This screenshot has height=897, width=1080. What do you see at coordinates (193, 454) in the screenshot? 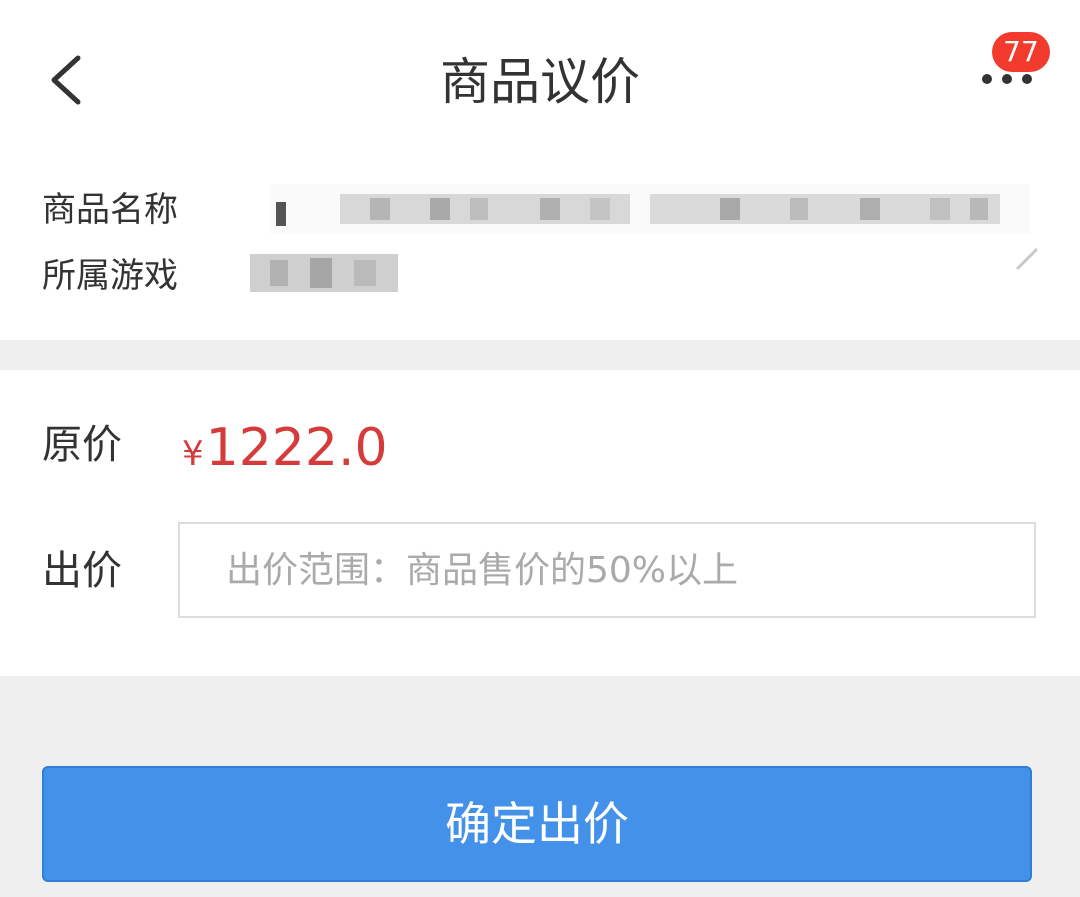
I see `currency-symbol: ¥` at bounding box center [193, 454].